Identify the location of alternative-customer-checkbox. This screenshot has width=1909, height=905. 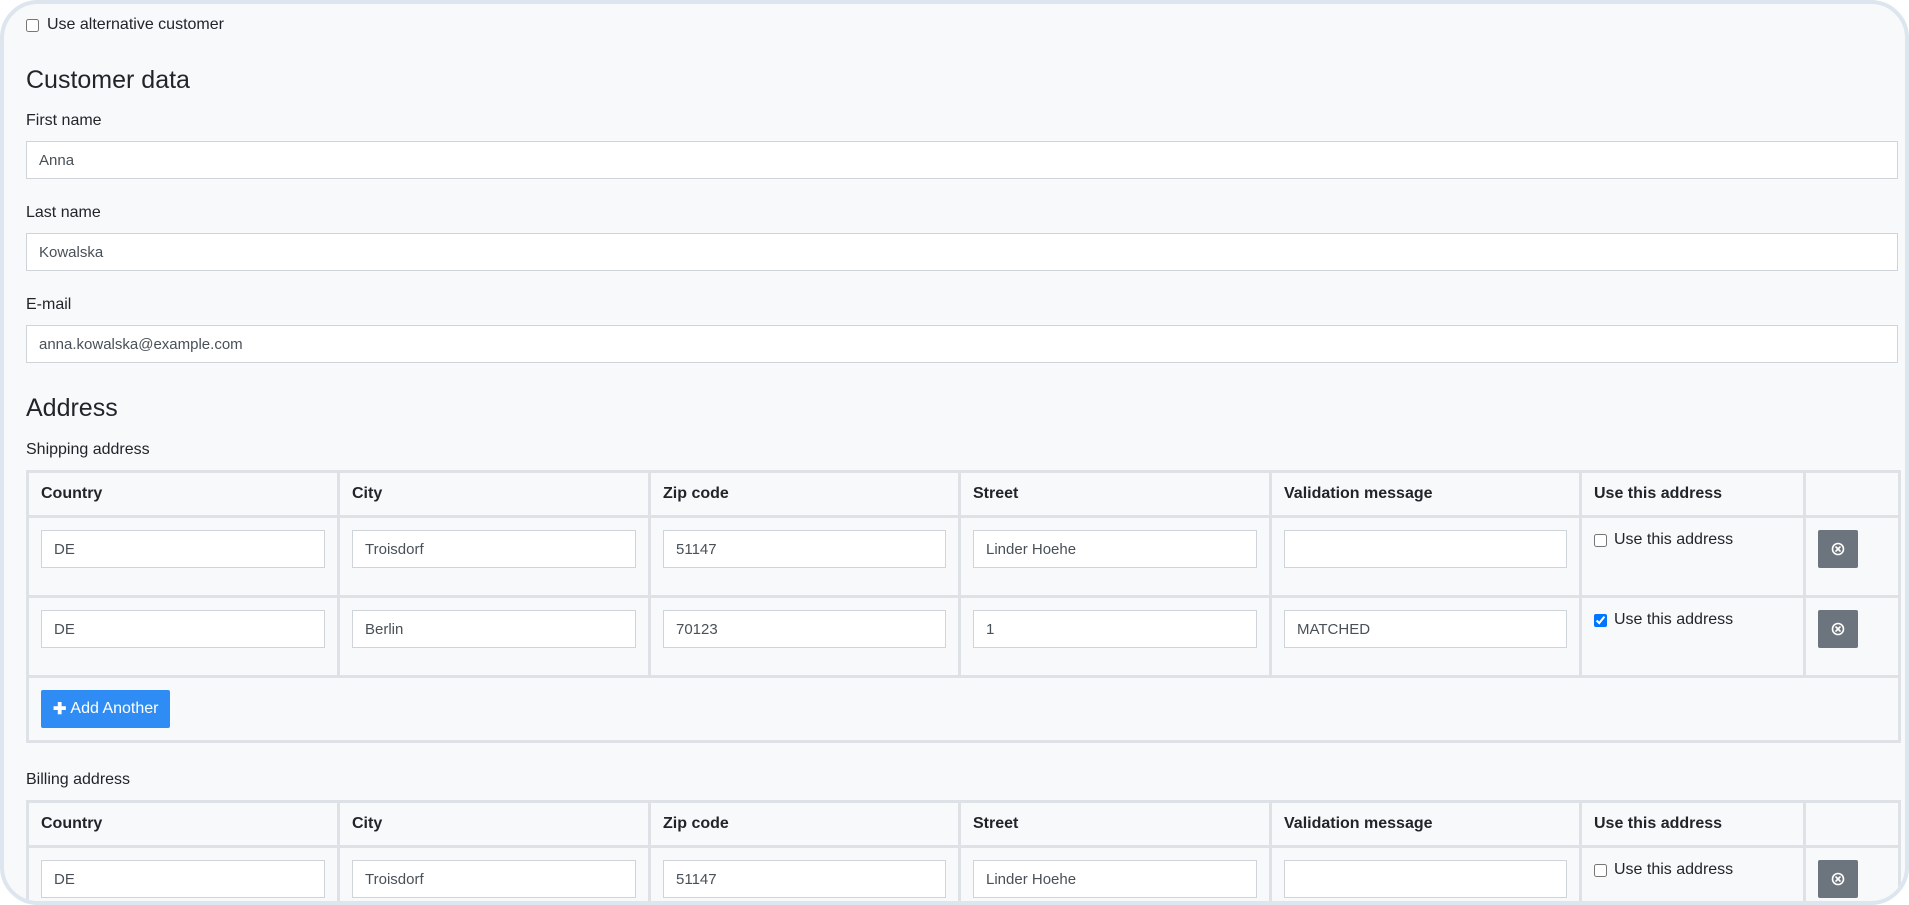
(32, 25).